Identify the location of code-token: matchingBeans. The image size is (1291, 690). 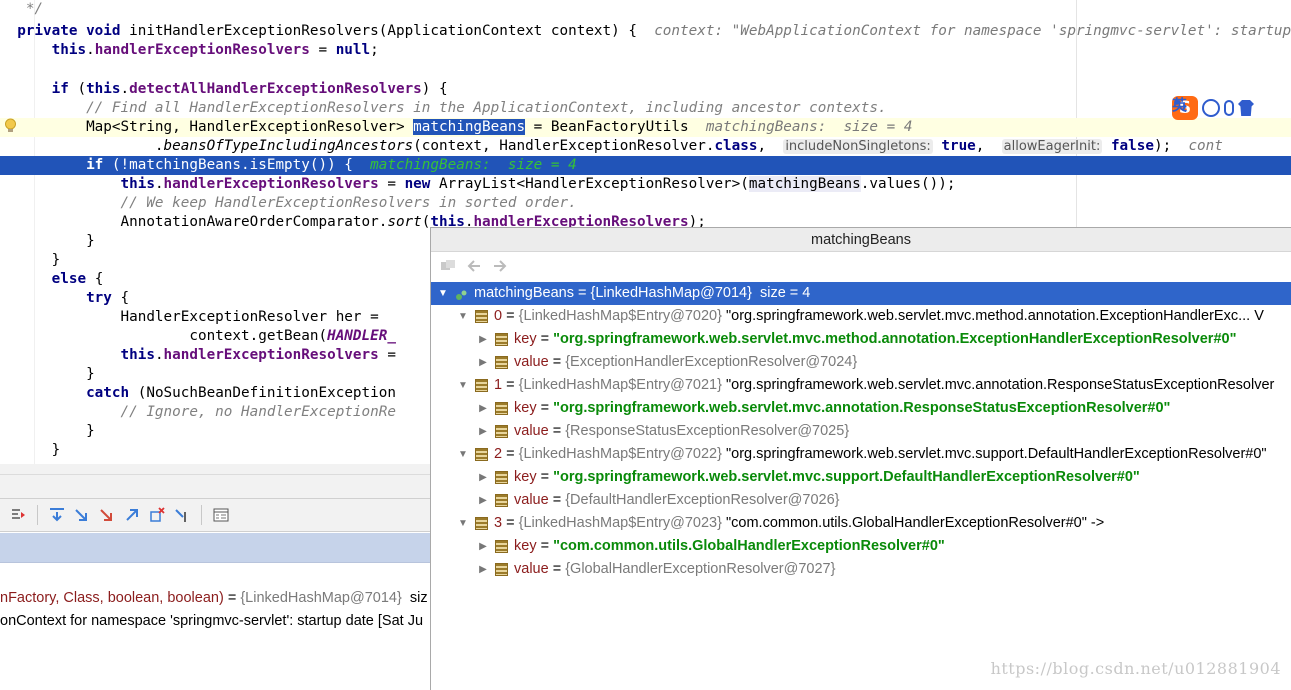
(469, 127).